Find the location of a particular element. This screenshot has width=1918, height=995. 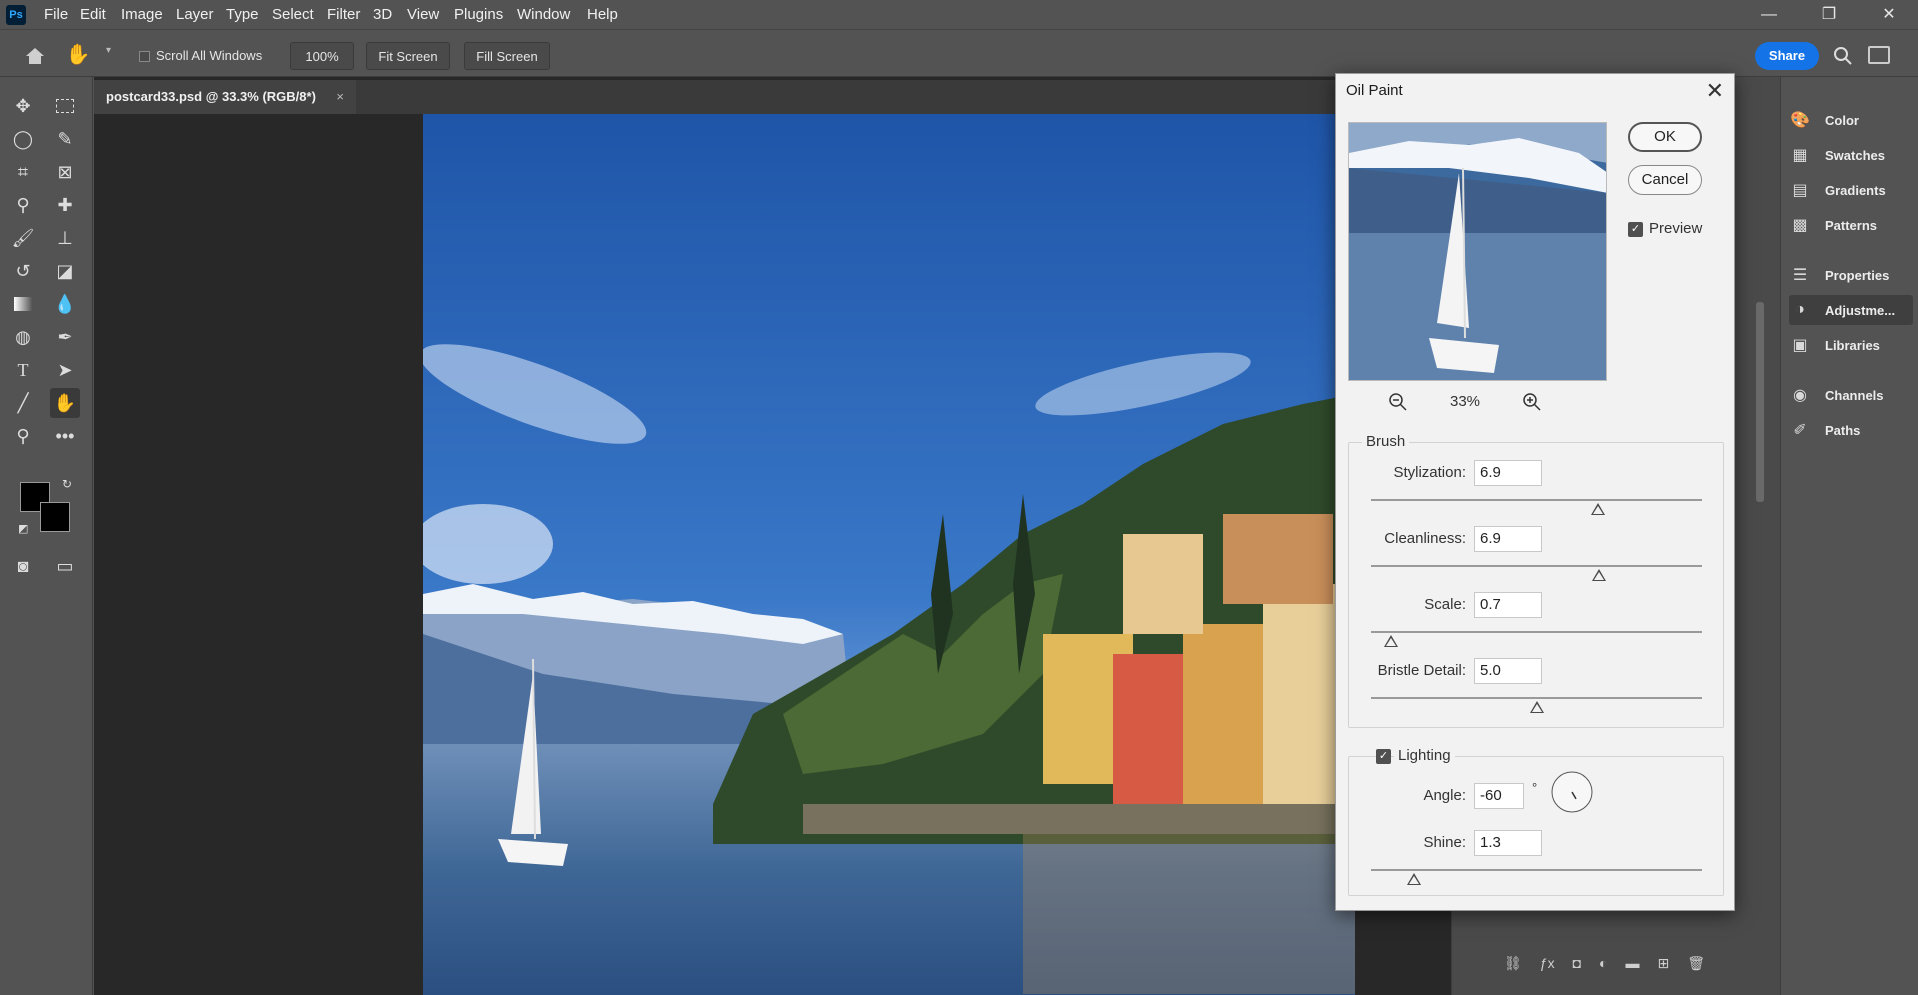

scroll-all-windows-checkbox is located at coordinates (144, 56).